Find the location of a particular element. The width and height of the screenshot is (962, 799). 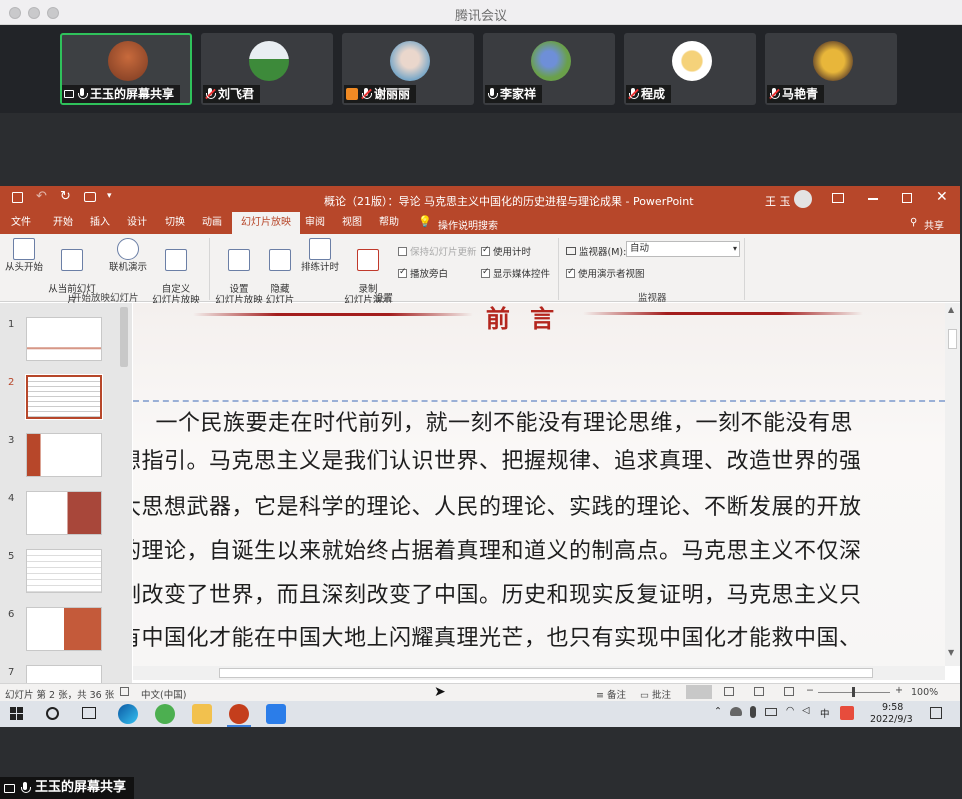

close-icon: ✕ is located at coordinates (942, 197).